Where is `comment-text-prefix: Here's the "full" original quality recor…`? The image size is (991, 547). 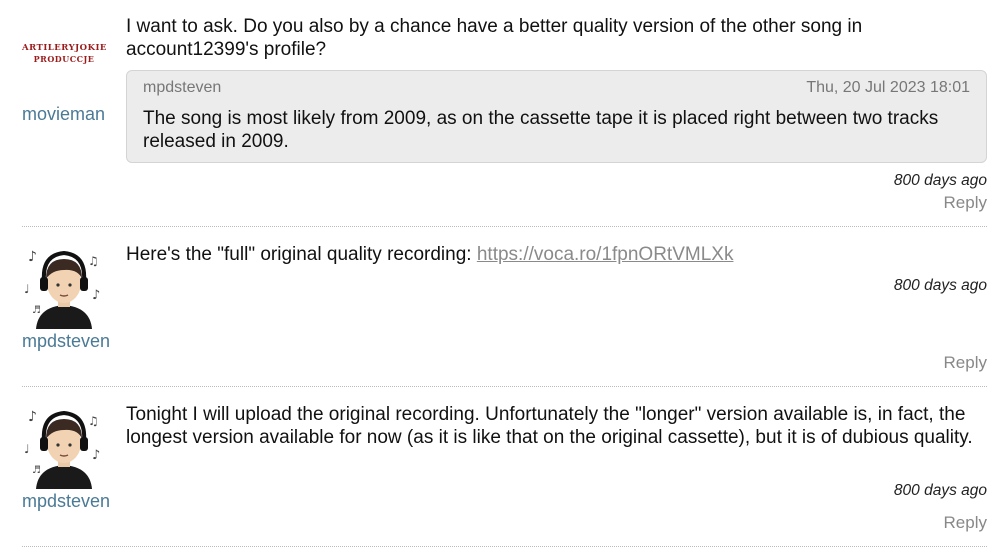 comment-text-prefix: Here's the "full" original quality recor… is located at coordinates (301, 254).